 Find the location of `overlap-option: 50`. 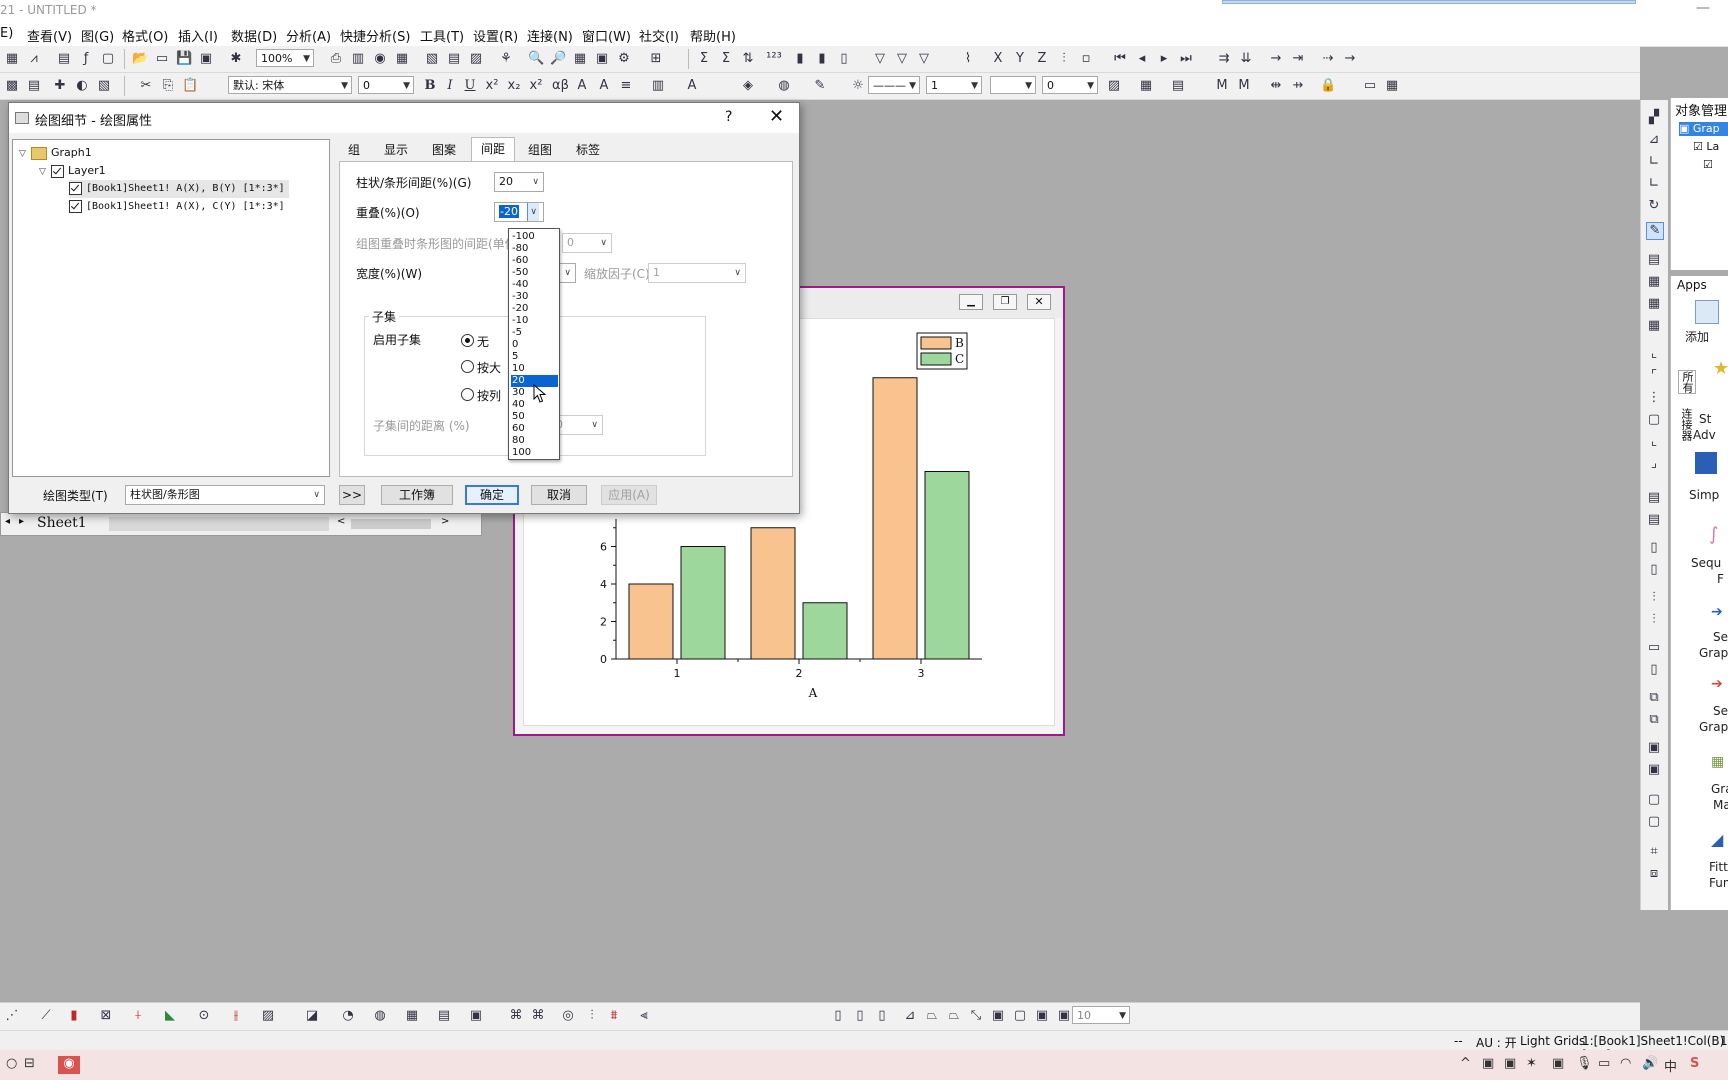

overlap-option: 50 is located at coordinates (534, 417).